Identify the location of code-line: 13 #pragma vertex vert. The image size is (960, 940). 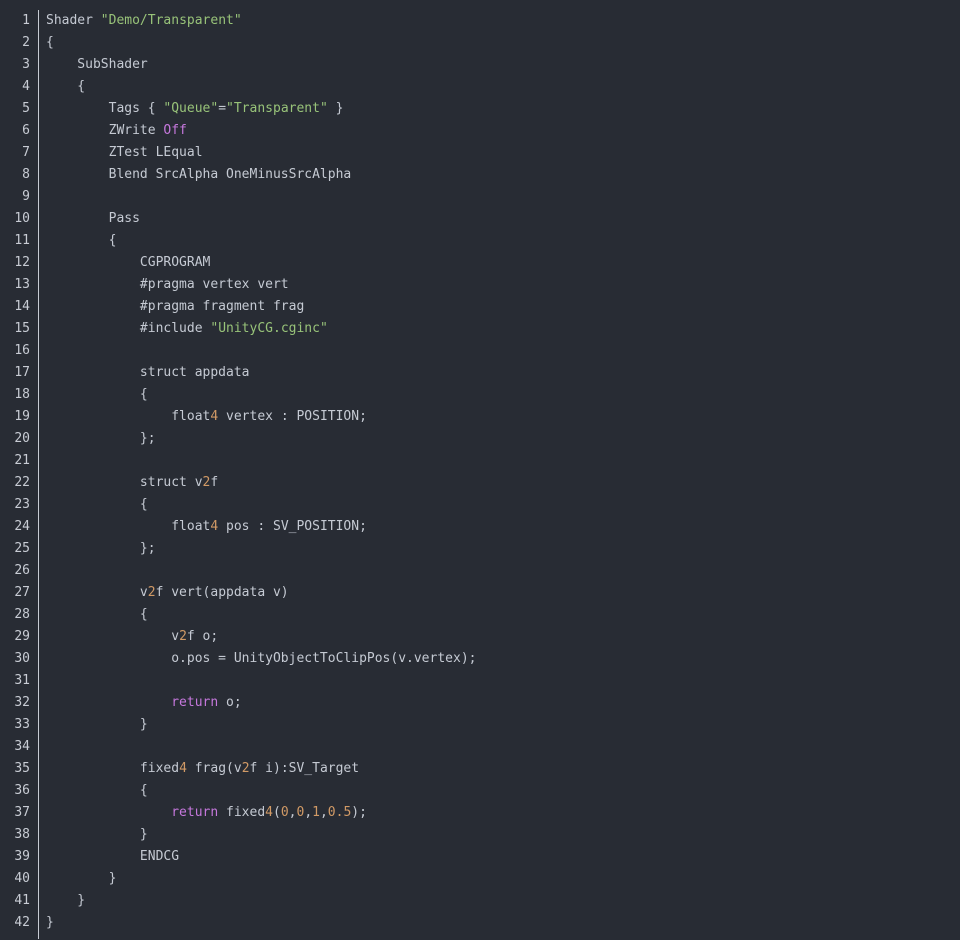
(480, 285).